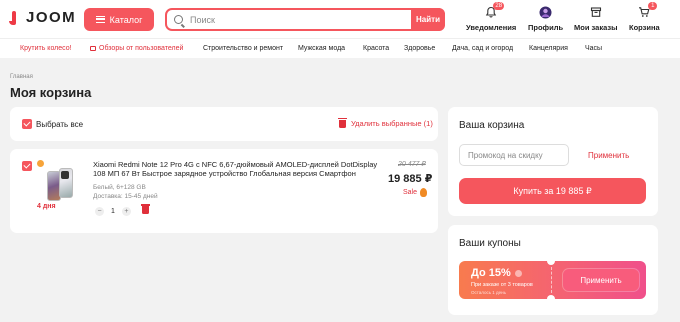 The image size is (680, 322). I want to click on buy-button-label: Купить за 19 885 ₽, so click(552, 190).